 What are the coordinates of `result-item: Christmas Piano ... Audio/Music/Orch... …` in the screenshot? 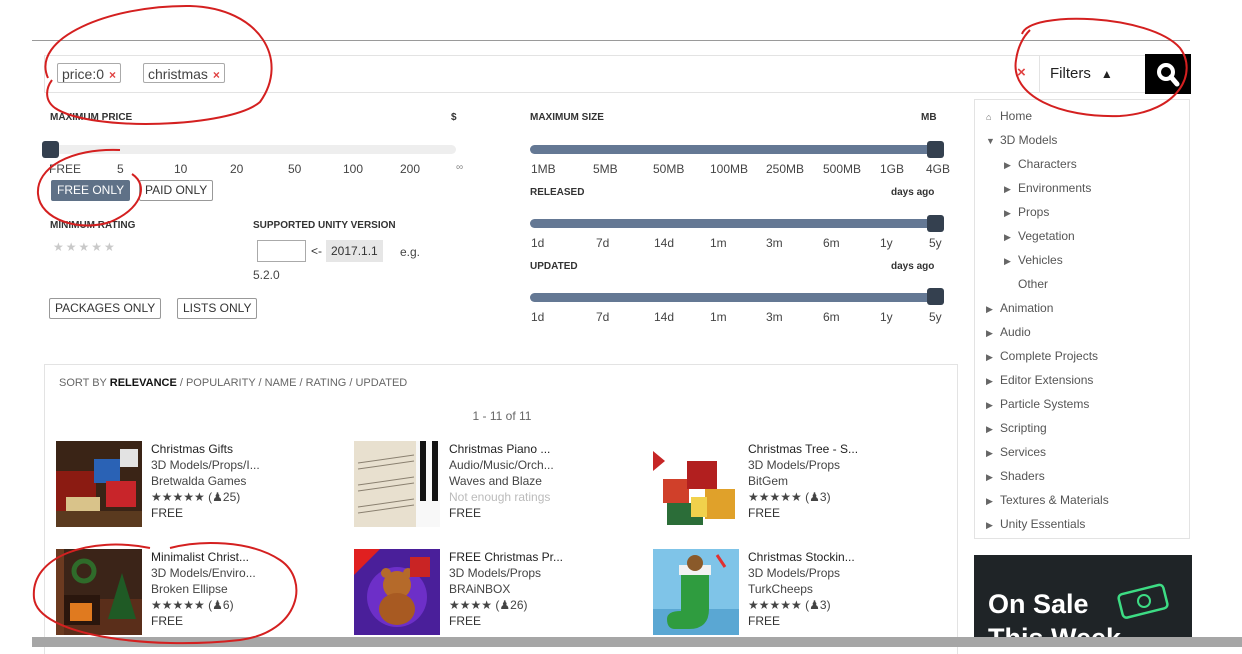 It's located at (494, 485).